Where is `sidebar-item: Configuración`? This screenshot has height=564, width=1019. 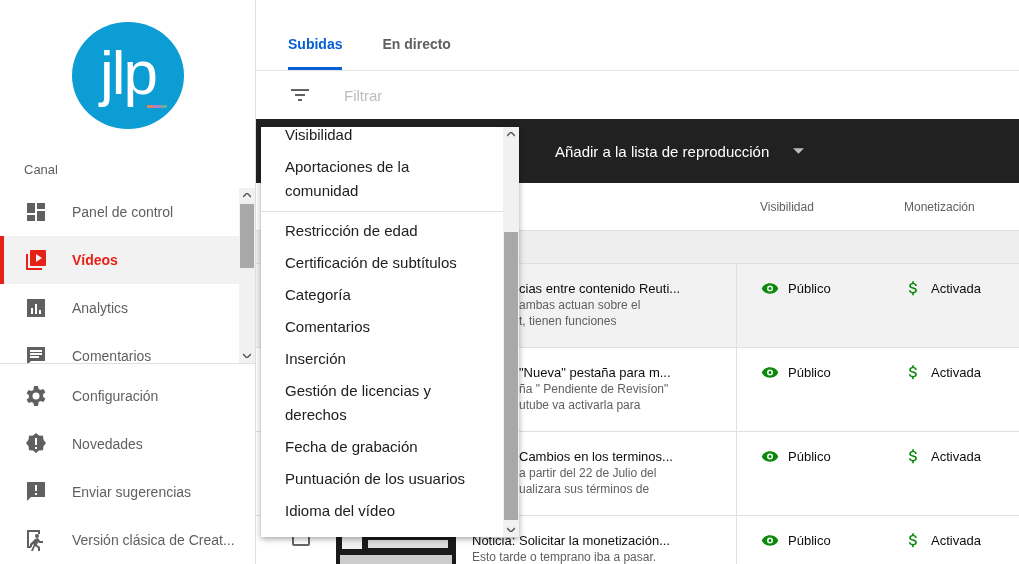
sidebar-item: Configuración is located at coordinates (127, 396).